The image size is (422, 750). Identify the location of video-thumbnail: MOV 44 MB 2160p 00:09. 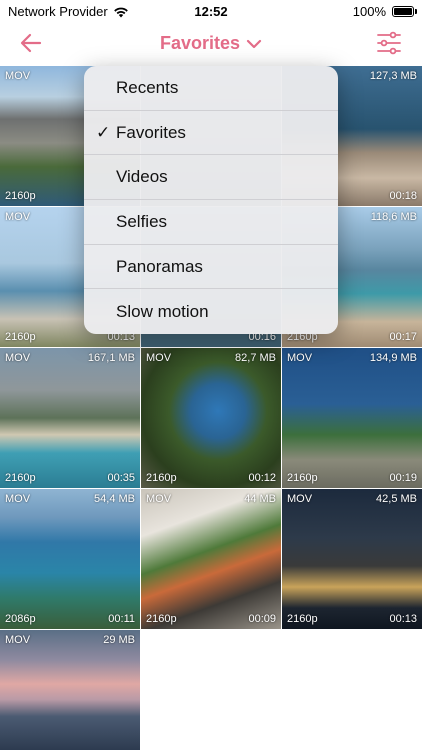
(211, 559).